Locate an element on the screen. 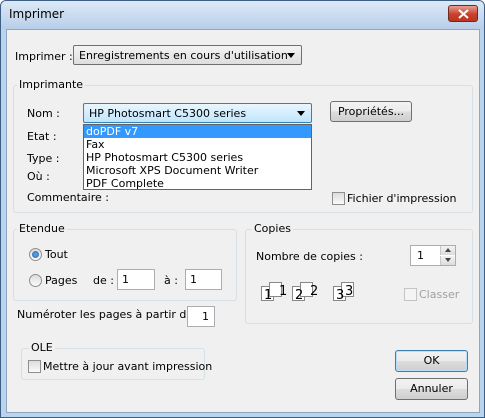 This screenshot has height=418, width=485. copies-group is located at coordinates (359, 276).